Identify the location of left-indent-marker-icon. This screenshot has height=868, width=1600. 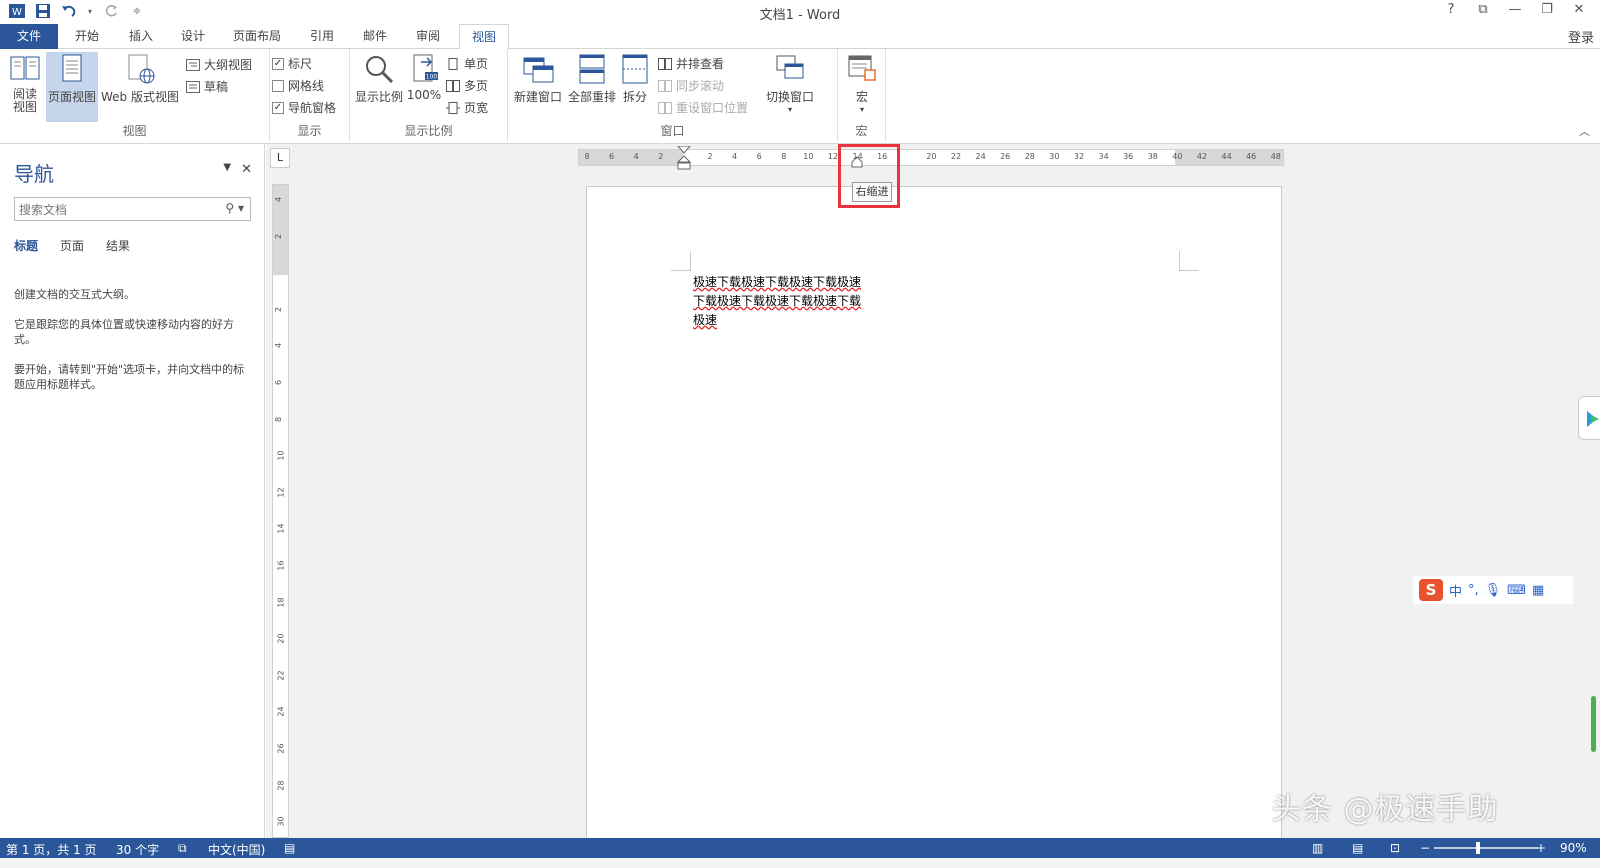
(684, 159).